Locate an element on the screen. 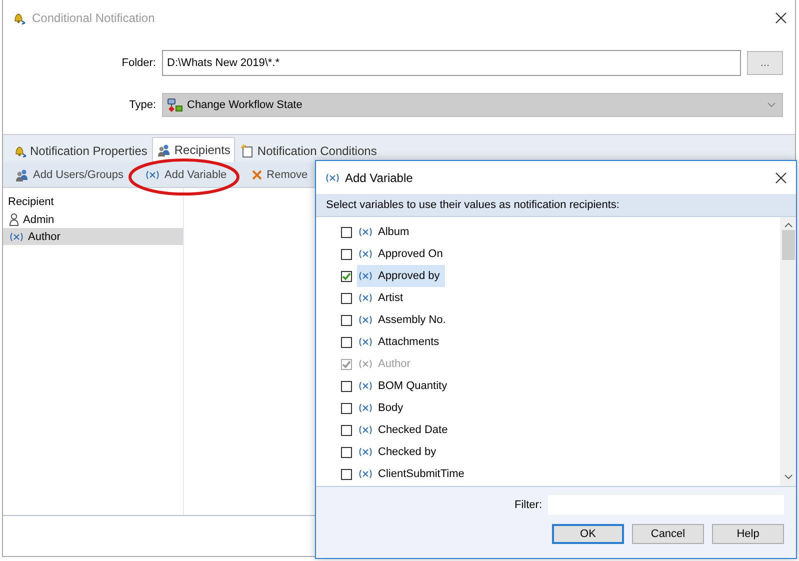  type-dropdown: Change Workflow State is located at coordinates (472, 105).